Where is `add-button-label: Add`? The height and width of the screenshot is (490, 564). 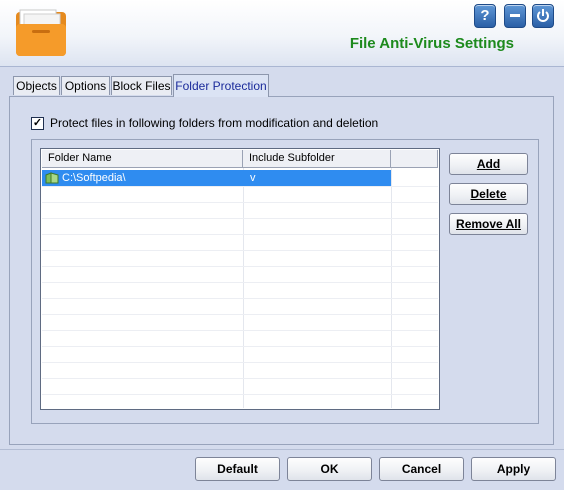 add-button-label: Add is located at coordinates (488, 164).